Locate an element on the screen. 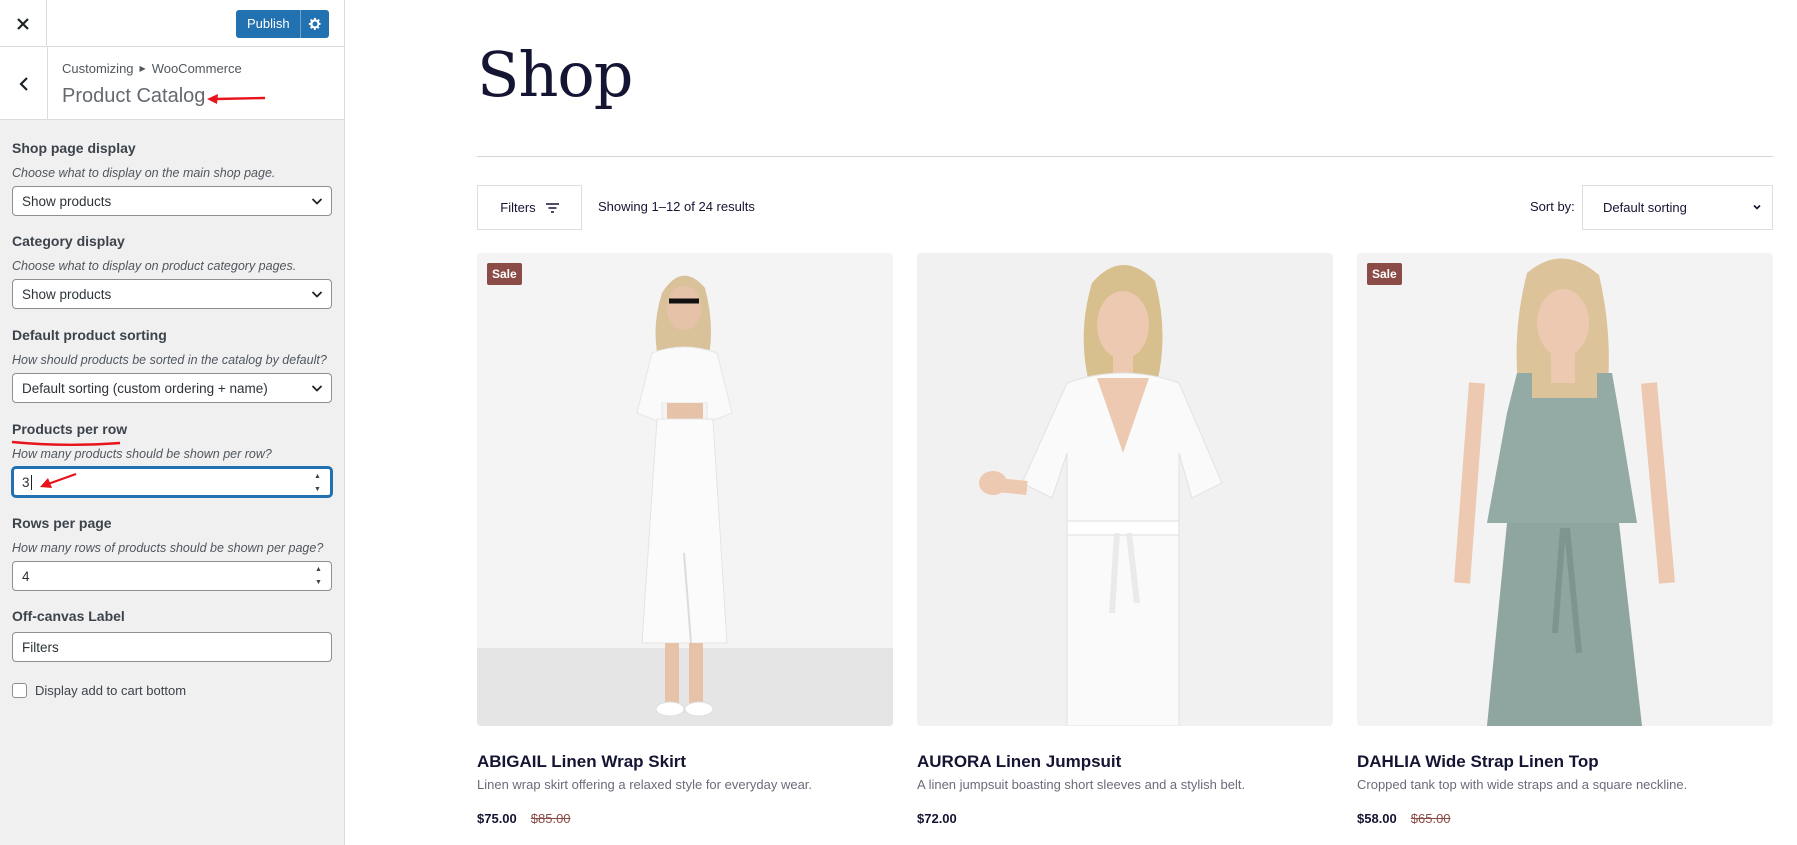  input-value: 3 is located at coordinates (26, 482).